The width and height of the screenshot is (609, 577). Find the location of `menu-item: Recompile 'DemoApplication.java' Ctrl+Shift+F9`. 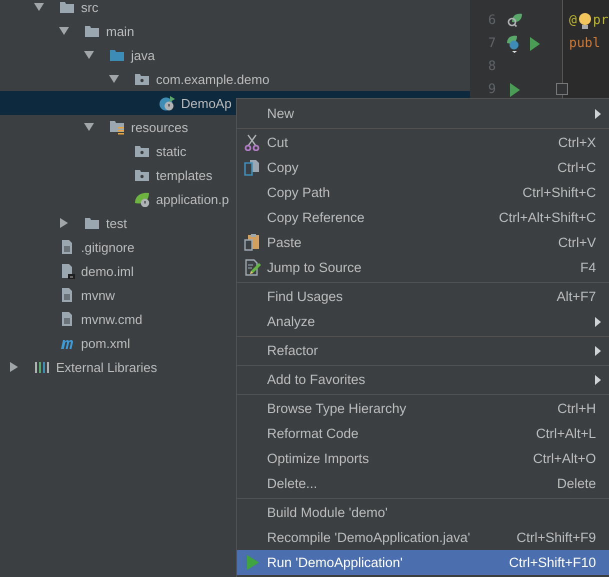

menu-item: Recompile 'DemoApplication.java' Ctrl+Shift+F9 is located at coordinates (423, 537).